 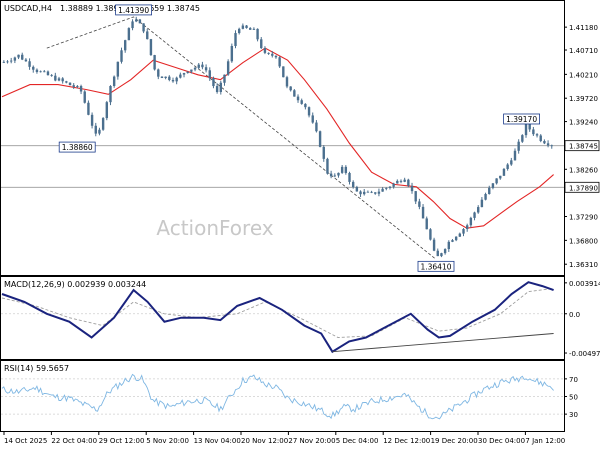 I want to click on x-tick-label: 13 Nov 04:00, so click(x=217, y=441).